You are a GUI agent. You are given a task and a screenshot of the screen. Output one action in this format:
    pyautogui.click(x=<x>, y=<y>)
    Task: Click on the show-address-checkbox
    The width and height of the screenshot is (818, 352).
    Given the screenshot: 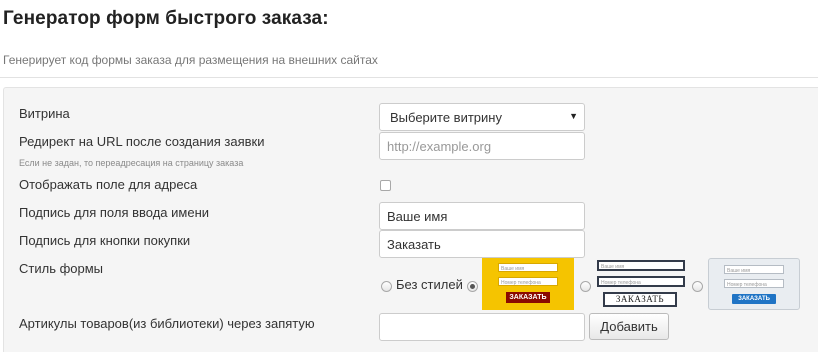 What is the action you would take?
    pyautogui.click(x=385, y=185)
    